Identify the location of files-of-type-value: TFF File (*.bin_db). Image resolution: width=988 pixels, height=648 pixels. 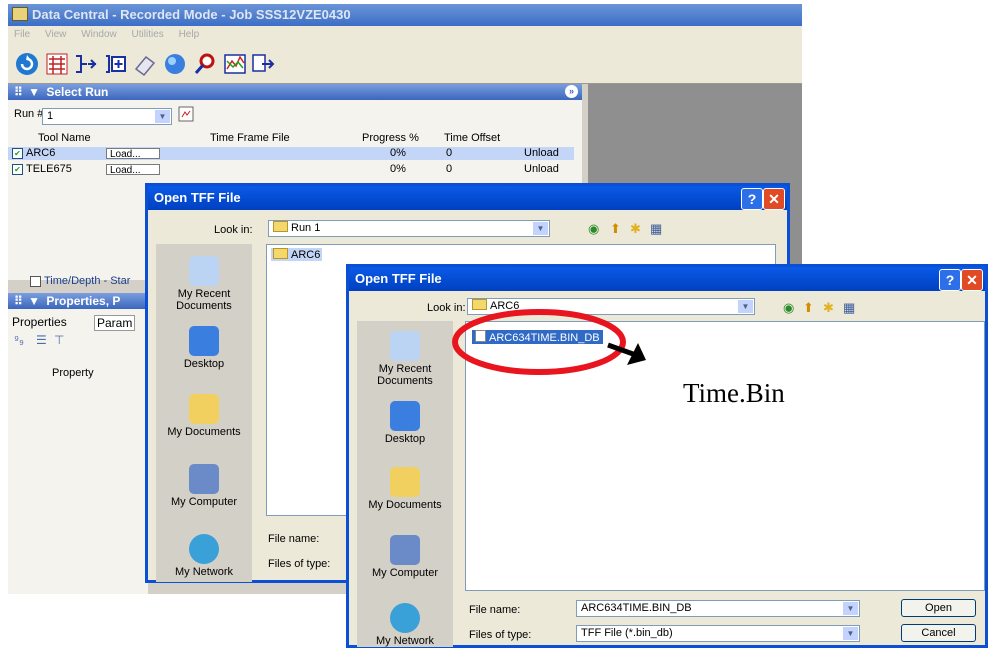
(627, 633).